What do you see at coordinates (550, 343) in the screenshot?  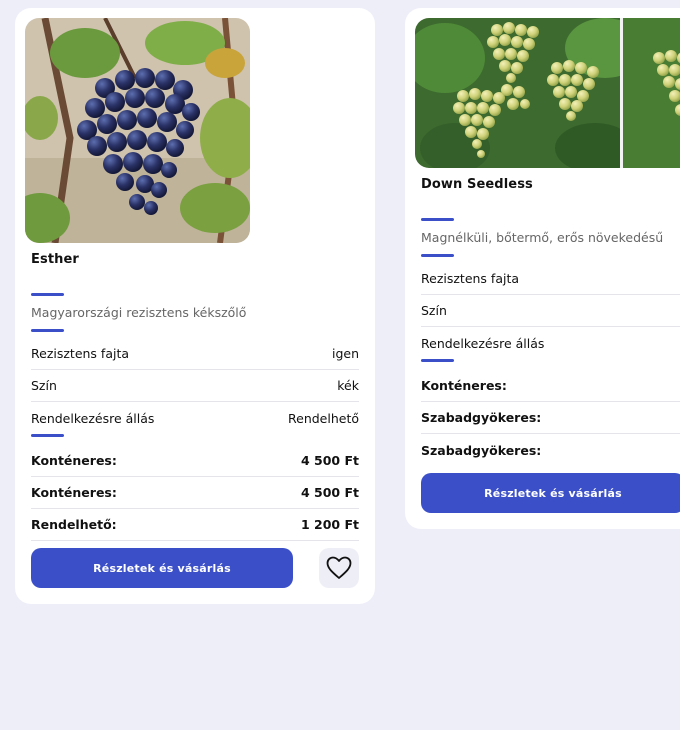 I see `spec-row-availability: Rendelkezésre állás R` at bounding box center [550, 343].